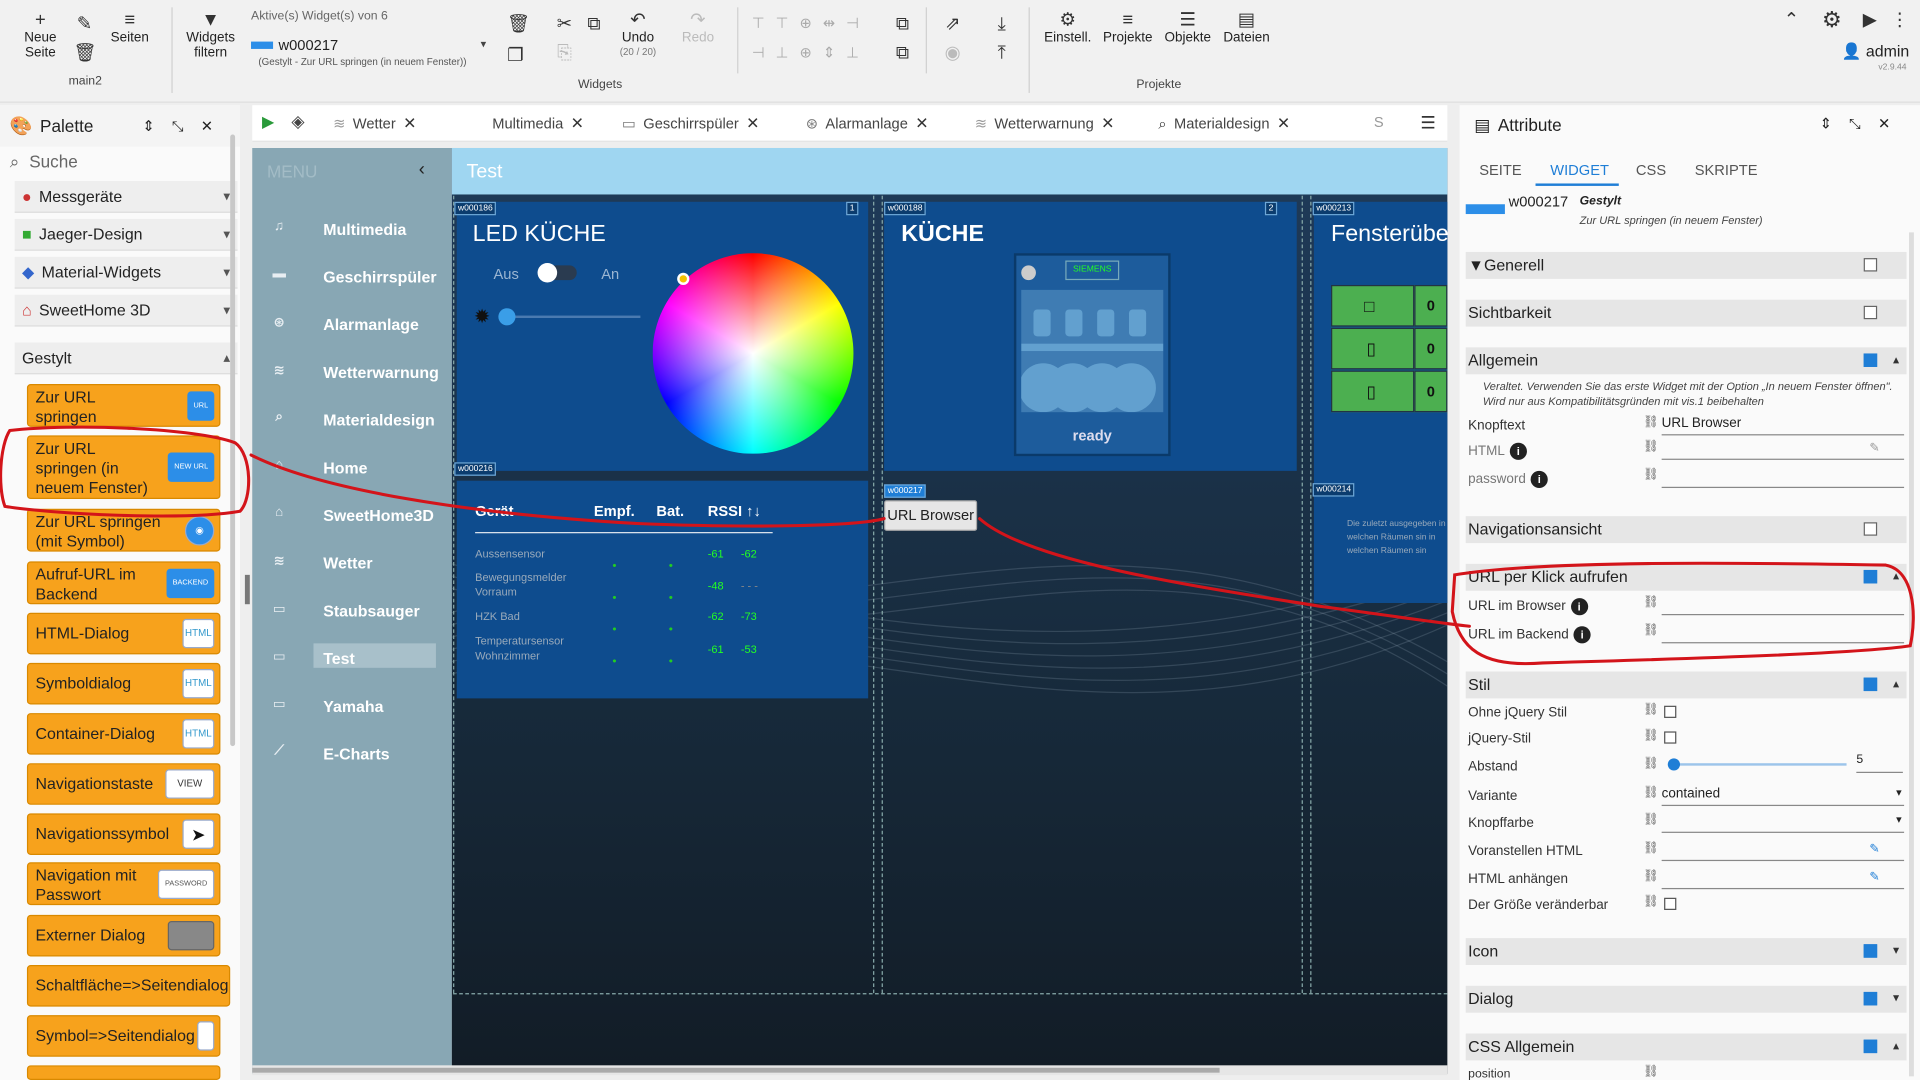  Describe the element at coordinates (1379, 122) in the screenshot. I see `tab-more: S` at that location.